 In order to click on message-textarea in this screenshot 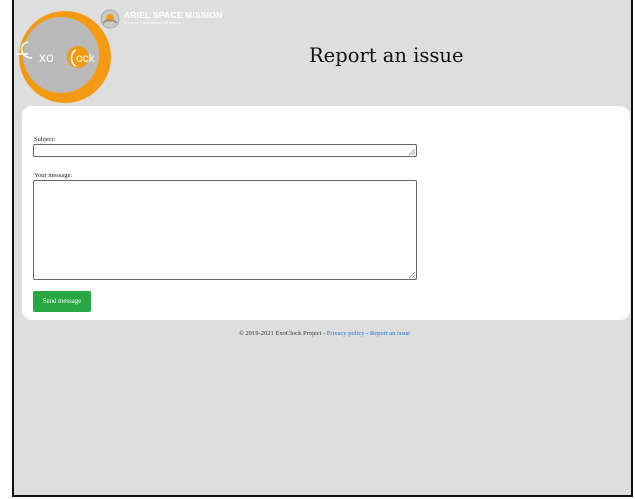, I will do `click(225, 230)`.